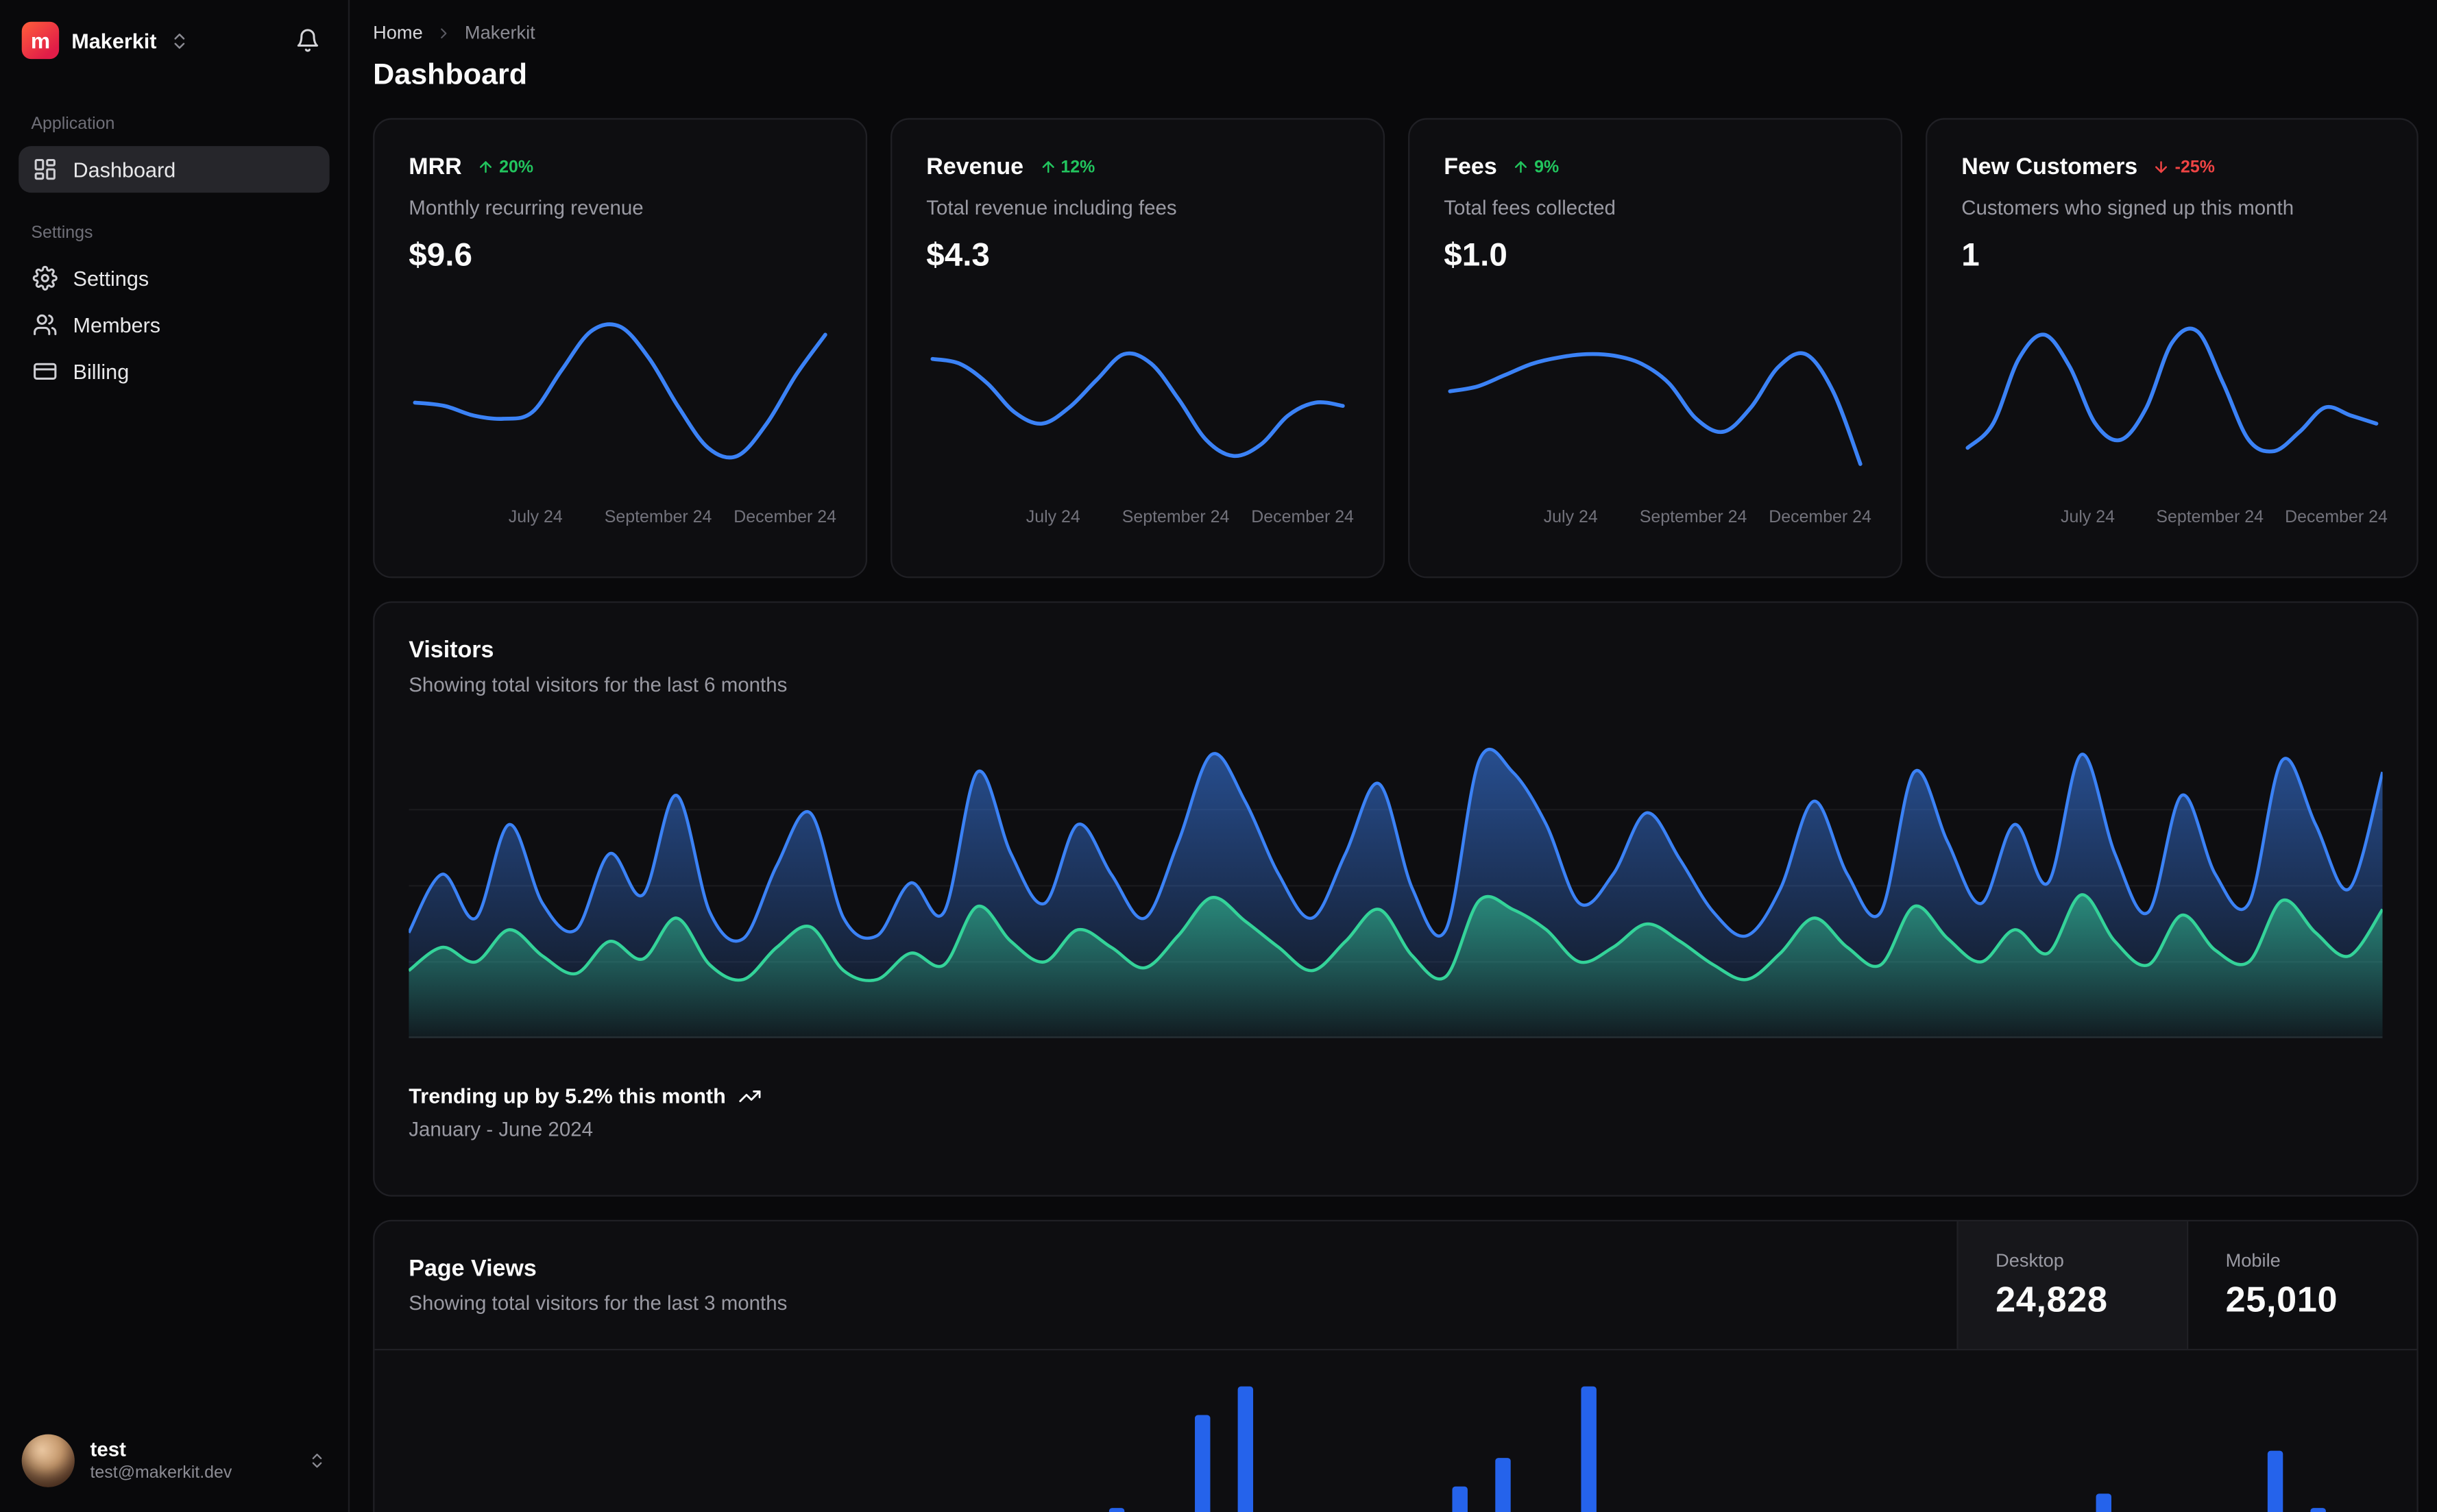  I want to click on user-email: test@makerkit.dev, so click(161, 1473).